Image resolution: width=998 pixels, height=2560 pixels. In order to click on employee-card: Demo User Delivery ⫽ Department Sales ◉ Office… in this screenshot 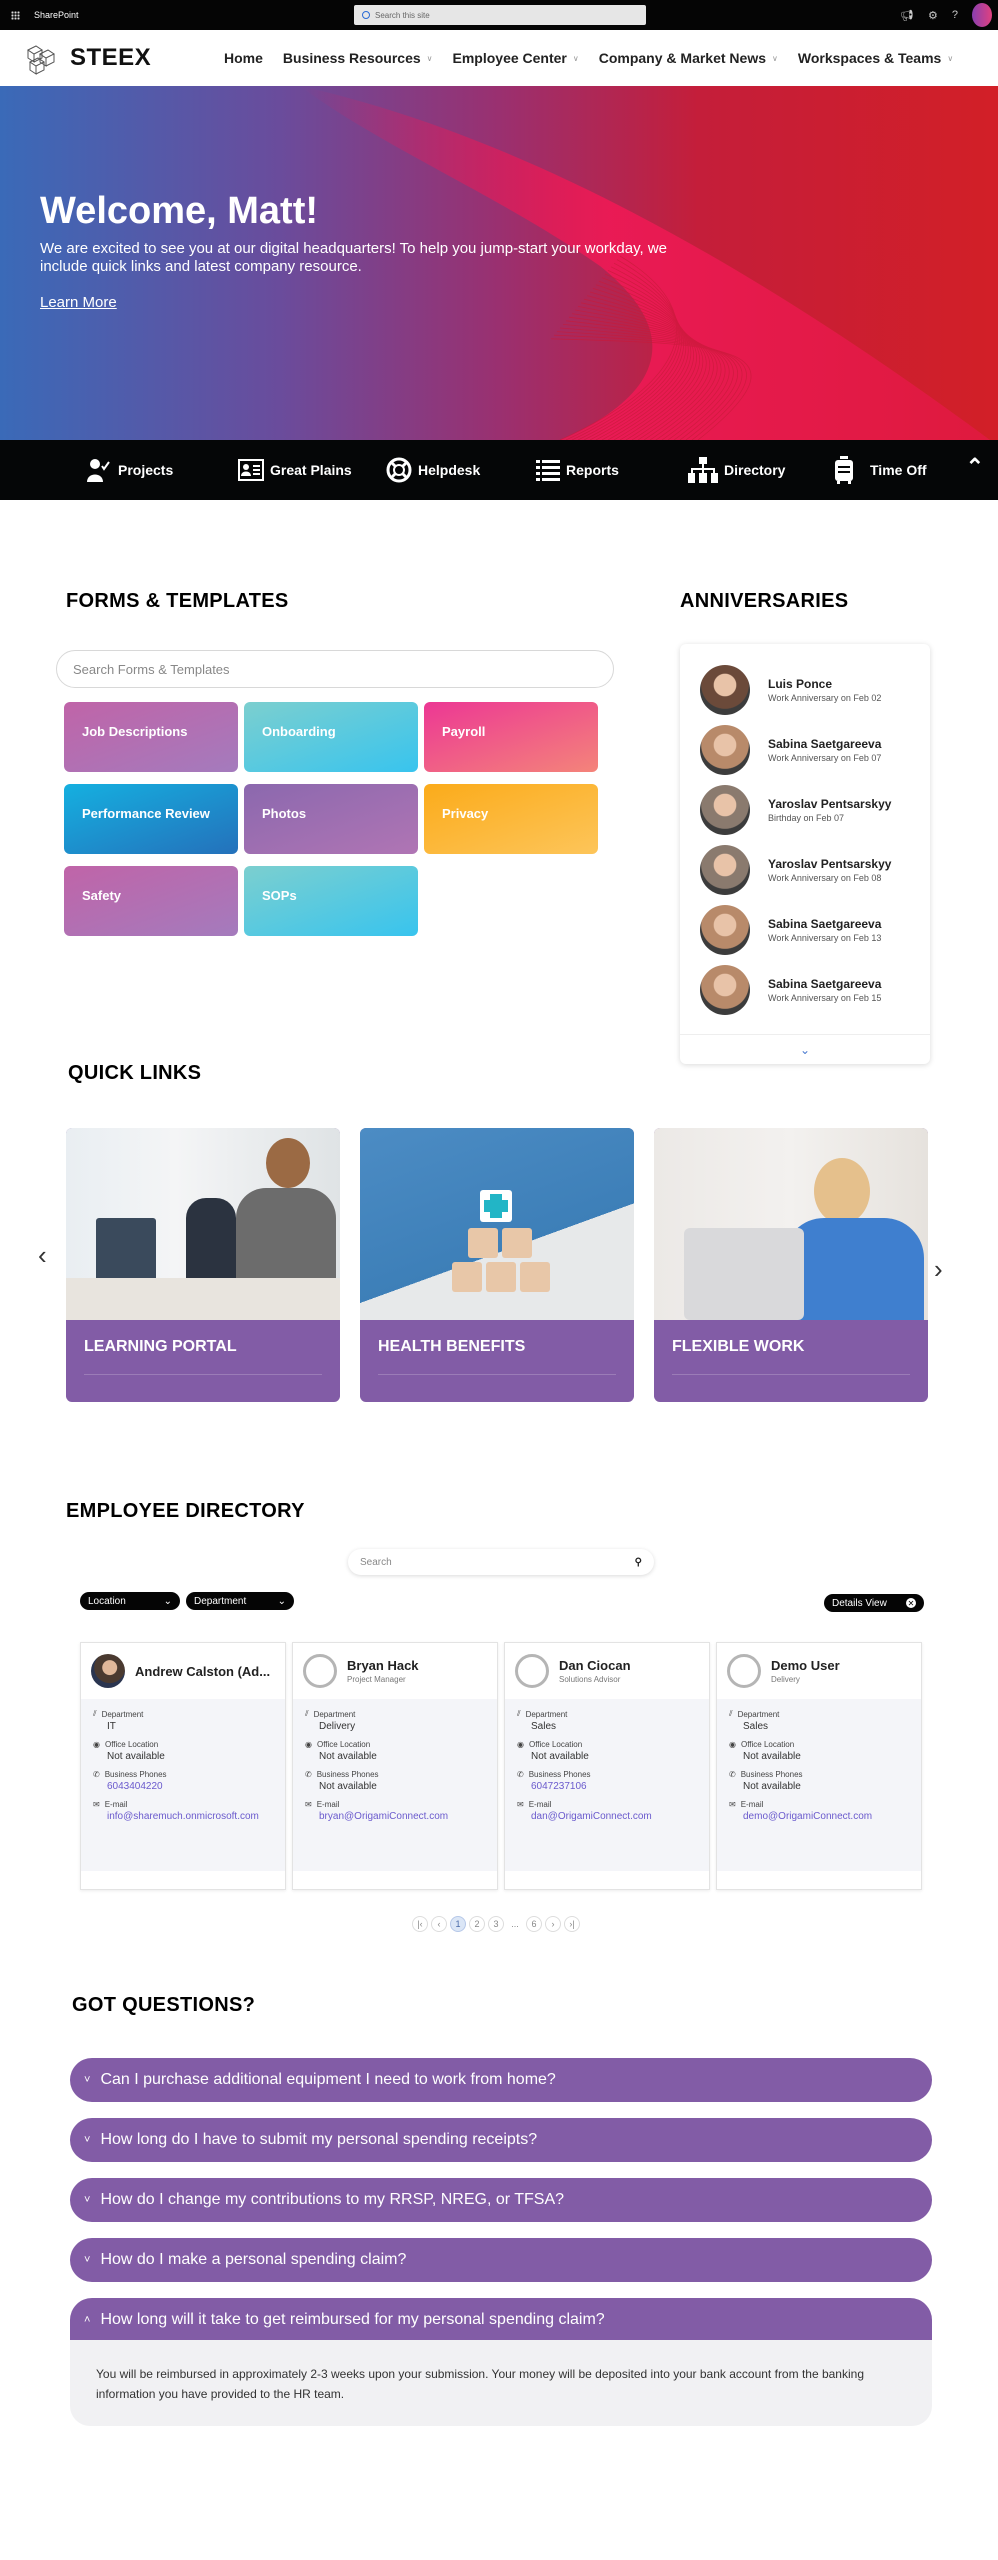, I will do `click(819, 1766)`.